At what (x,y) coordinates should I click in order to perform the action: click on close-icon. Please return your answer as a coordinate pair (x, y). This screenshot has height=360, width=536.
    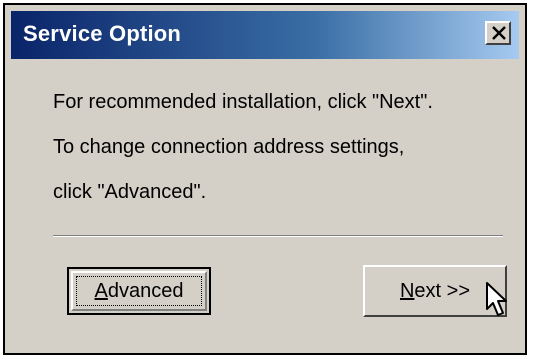
    Looking at the image, I should click on (499, 33).